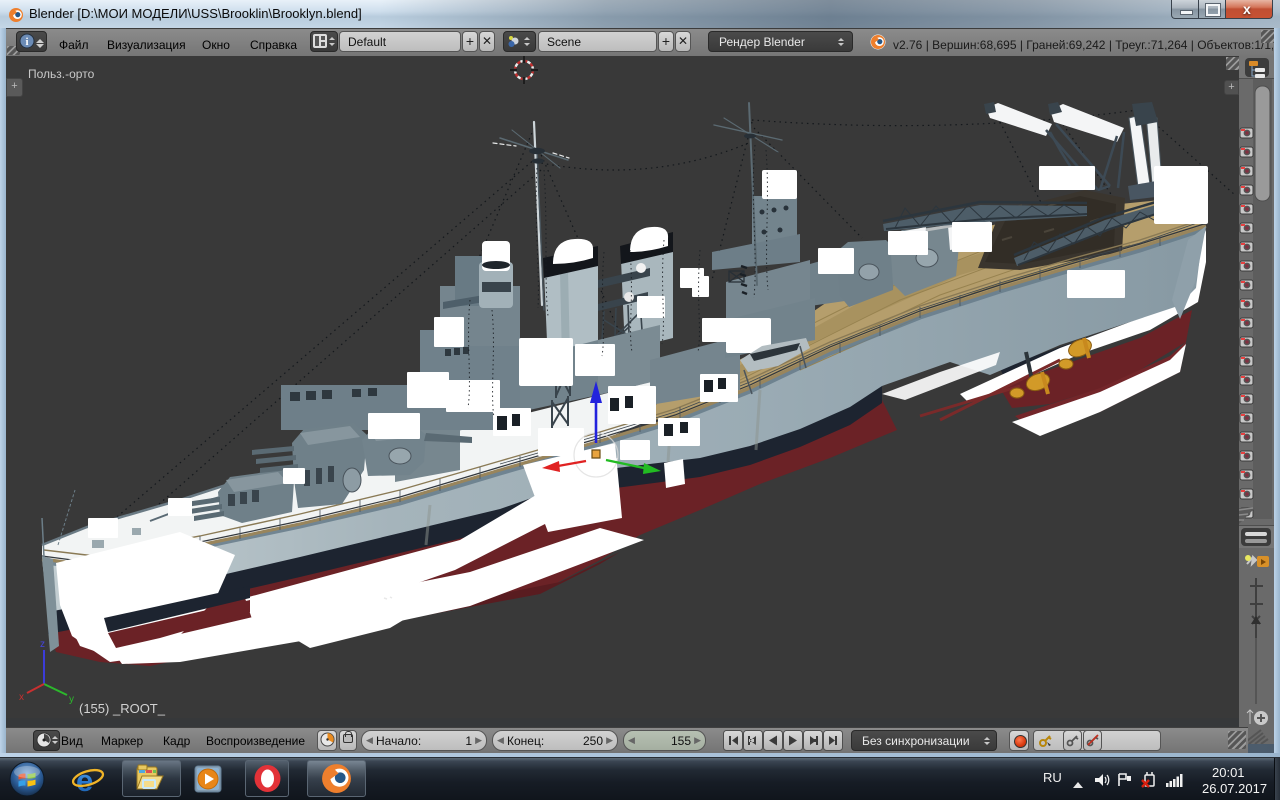 The height and width of the screenshot is (800, 1280). I want to click on svg-text: (155) _ROOT_, so click(122, 708).